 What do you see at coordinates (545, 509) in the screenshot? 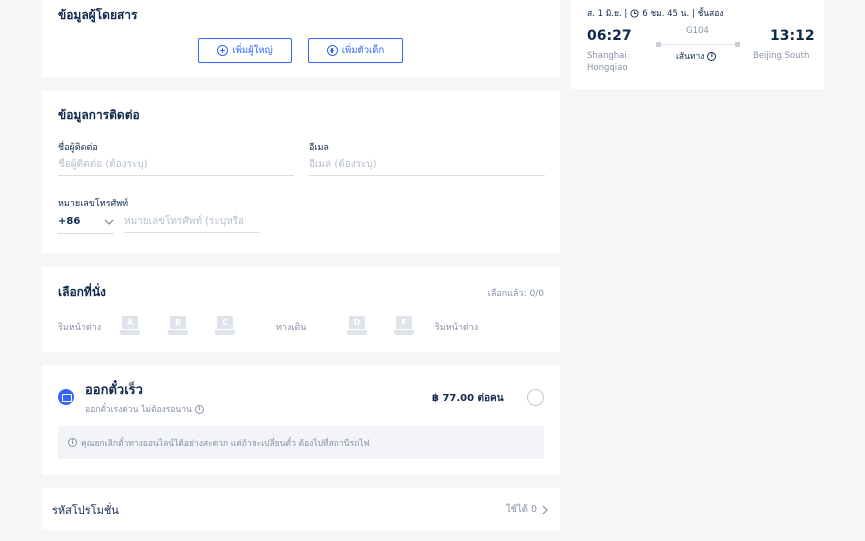
I see `chevron-right-icon` at bounding box center [545, 509].